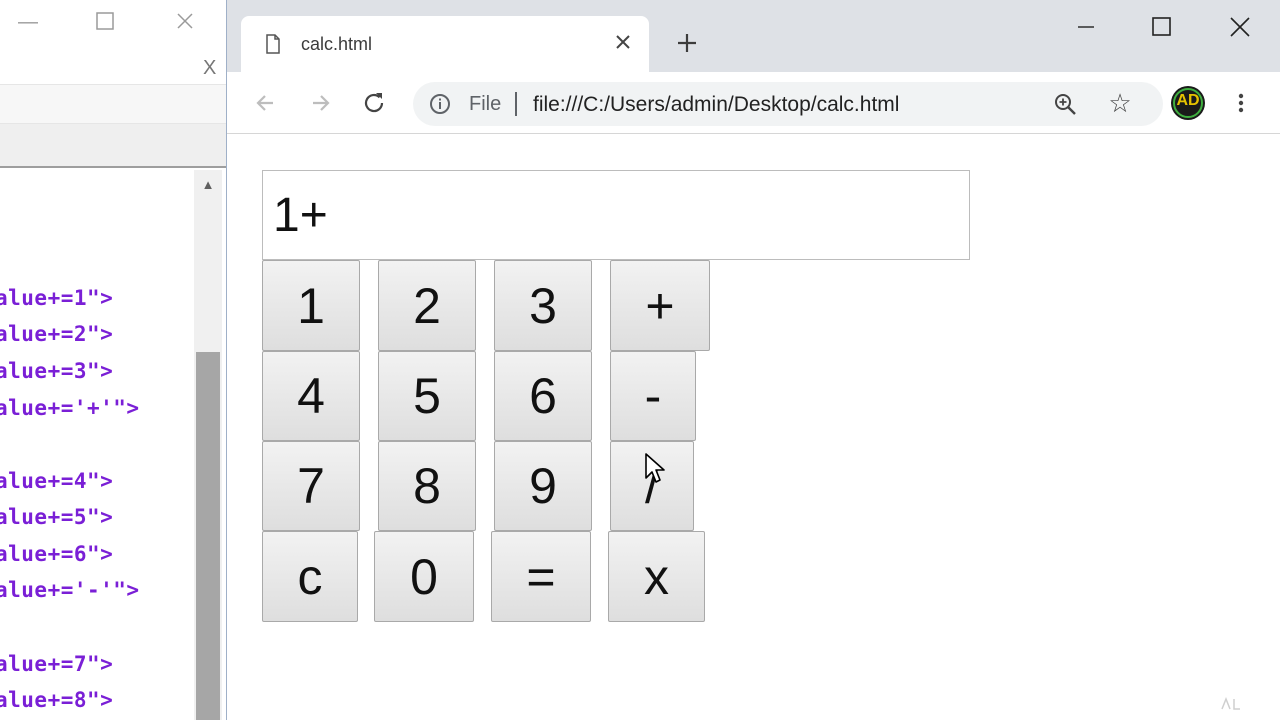 The height and width of the screenshot is (720, 1280). Describe the element at coordinates (311, 486) in the screenshot. I see `key-7-button: 7` at that location.